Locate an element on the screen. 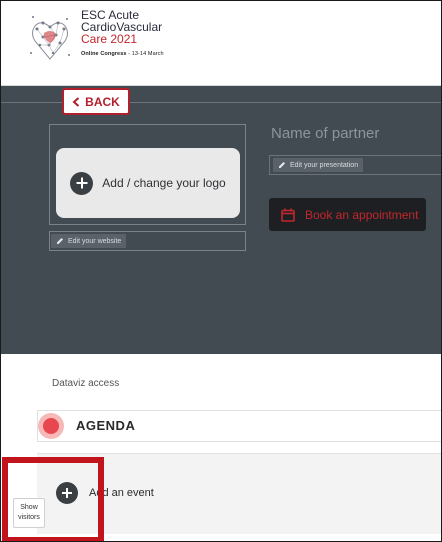 The height and width of the screenshot is (542, 442). logo-heart-network-icon is located at coordinates (50, 38).